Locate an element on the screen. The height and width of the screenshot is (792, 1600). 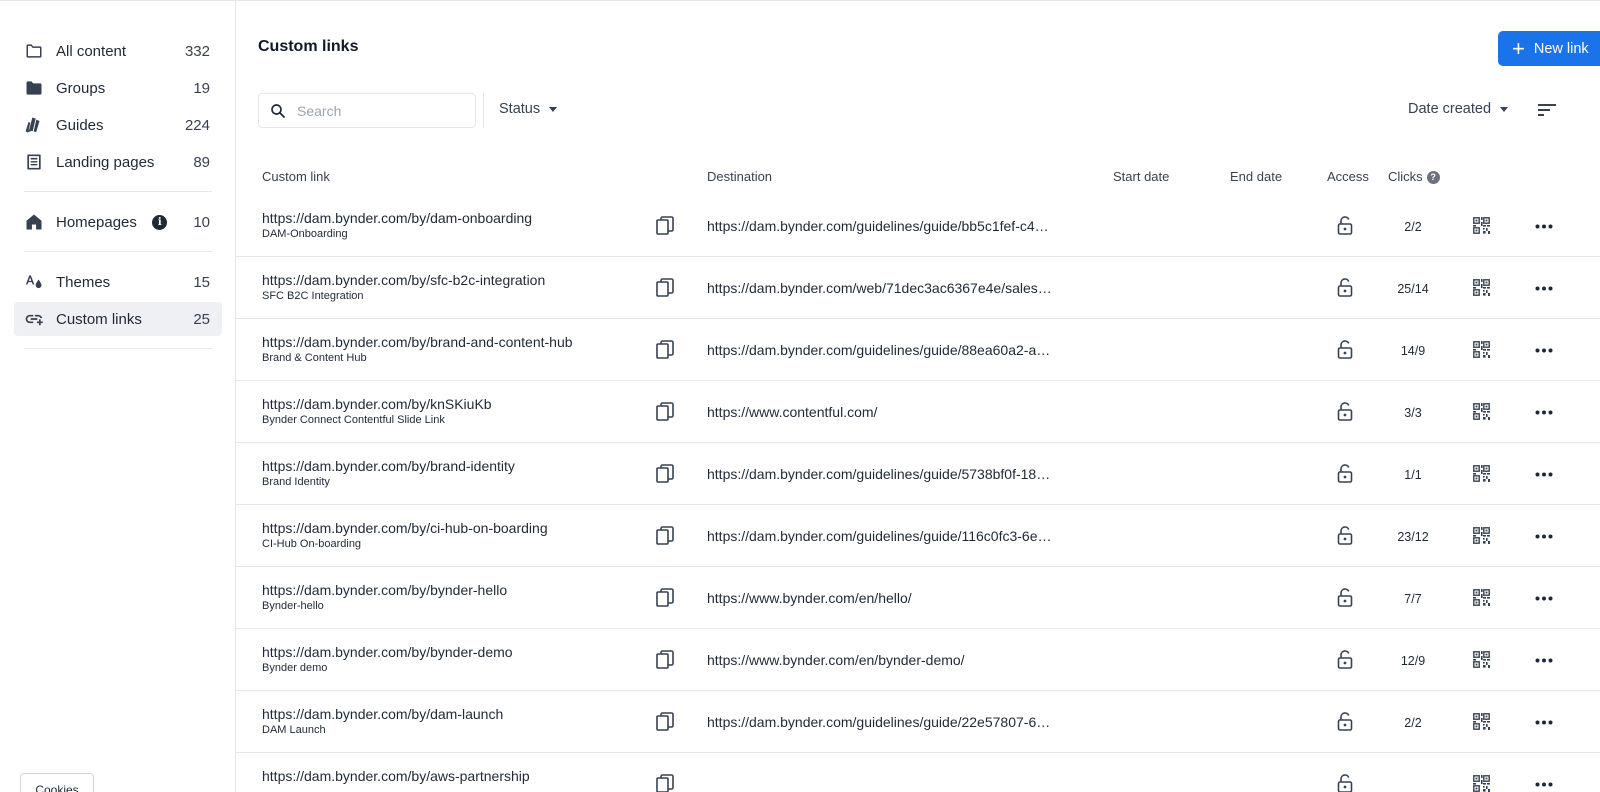
sidebar-item-label: Groups is located at coordinates (81, 88).